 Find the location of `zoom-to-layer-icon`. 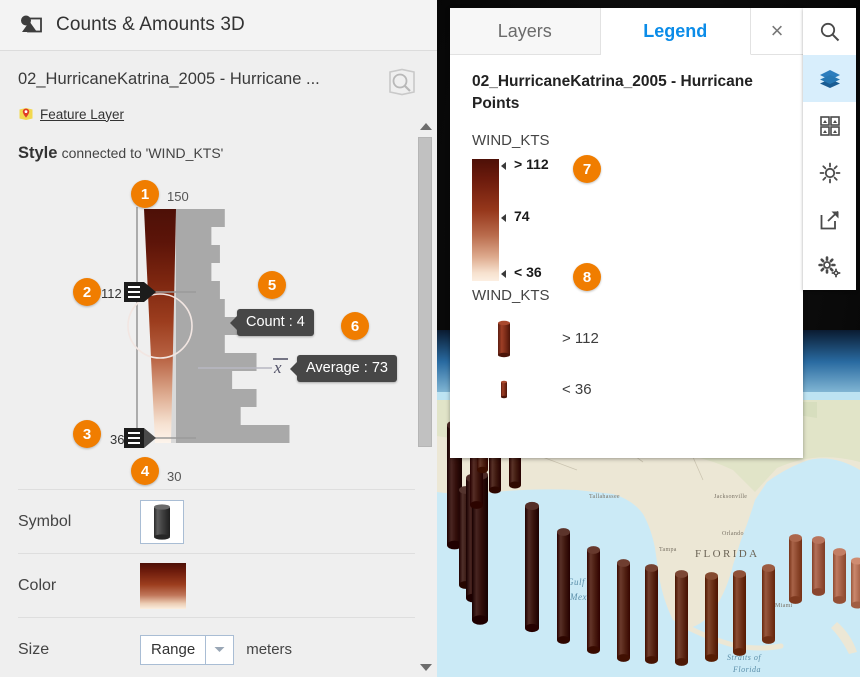

zoom-to-layer-icon is located at coordinates (402, 82).